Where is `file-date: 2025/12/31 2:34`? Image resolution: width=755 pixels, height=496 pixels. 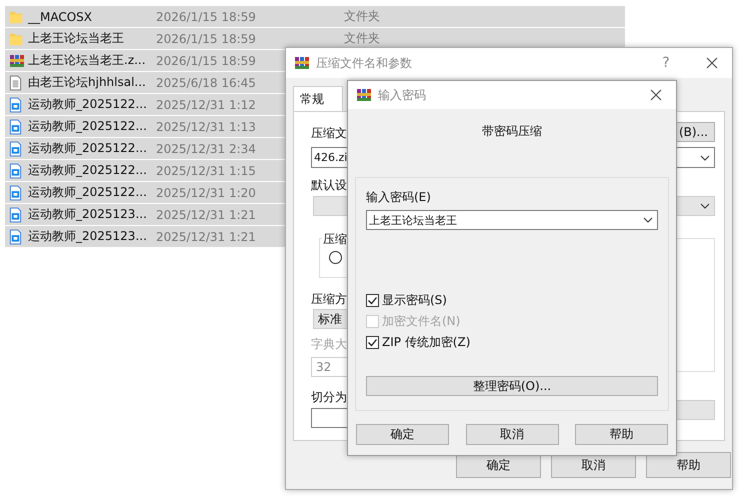 file-date: 2025/12/31 2:34 is located at coordinates (206, 149).